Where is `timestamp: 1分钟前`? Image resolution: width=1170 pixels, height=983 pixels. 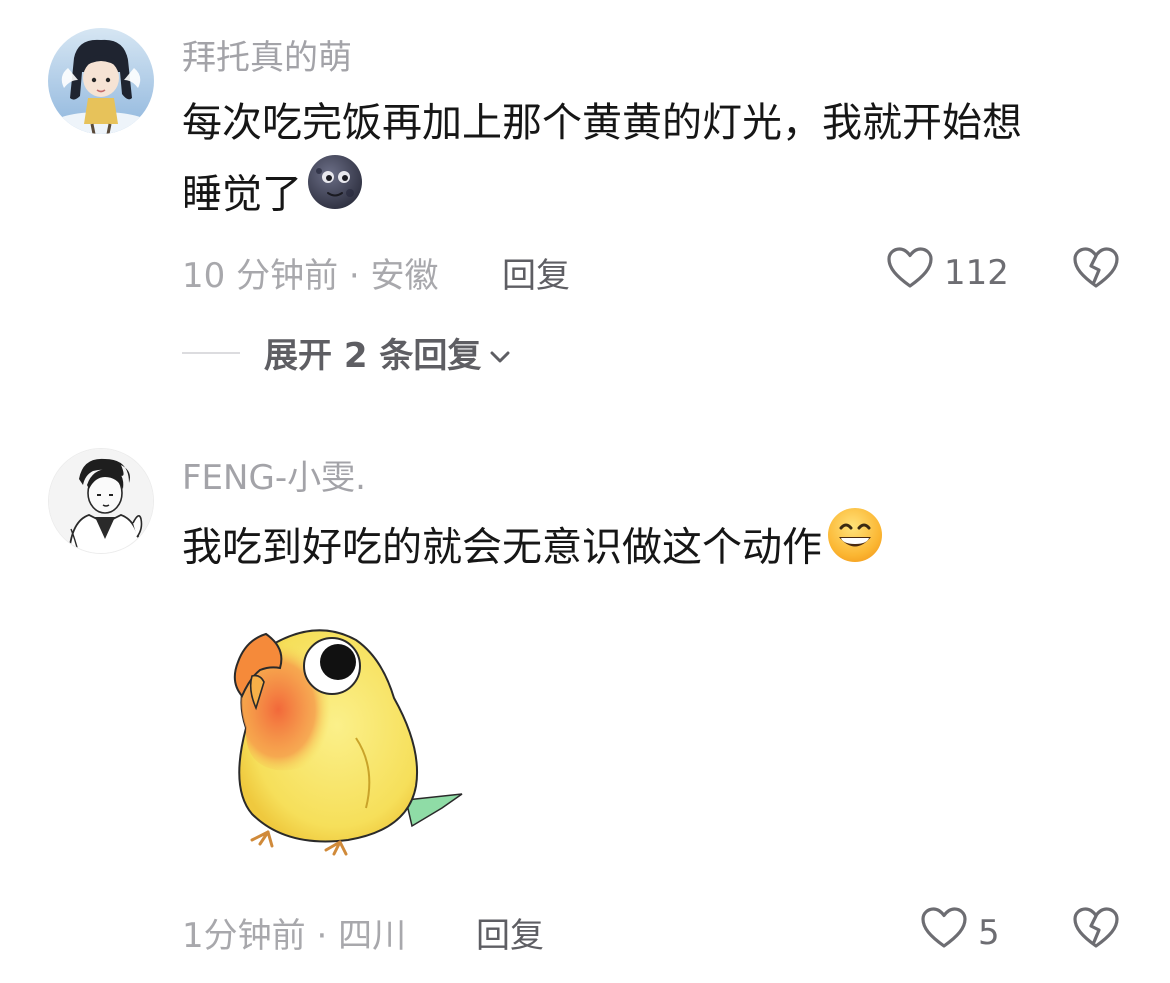
timestamp: 1分钟前 is located at coordinates (244, 936).